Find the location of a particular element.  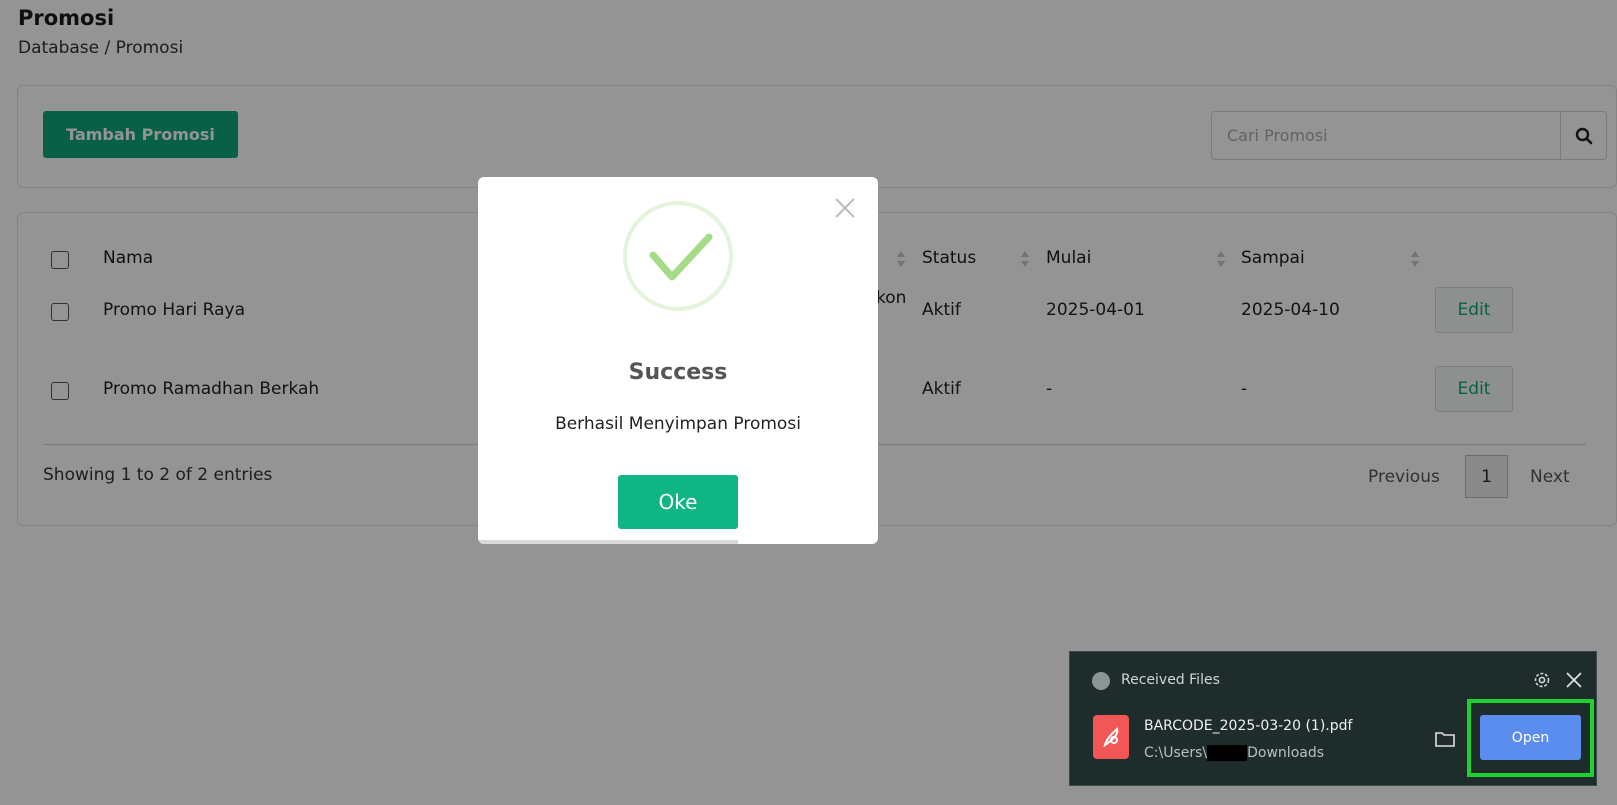

ok-button: Oke is located at coordinates (678, 502).